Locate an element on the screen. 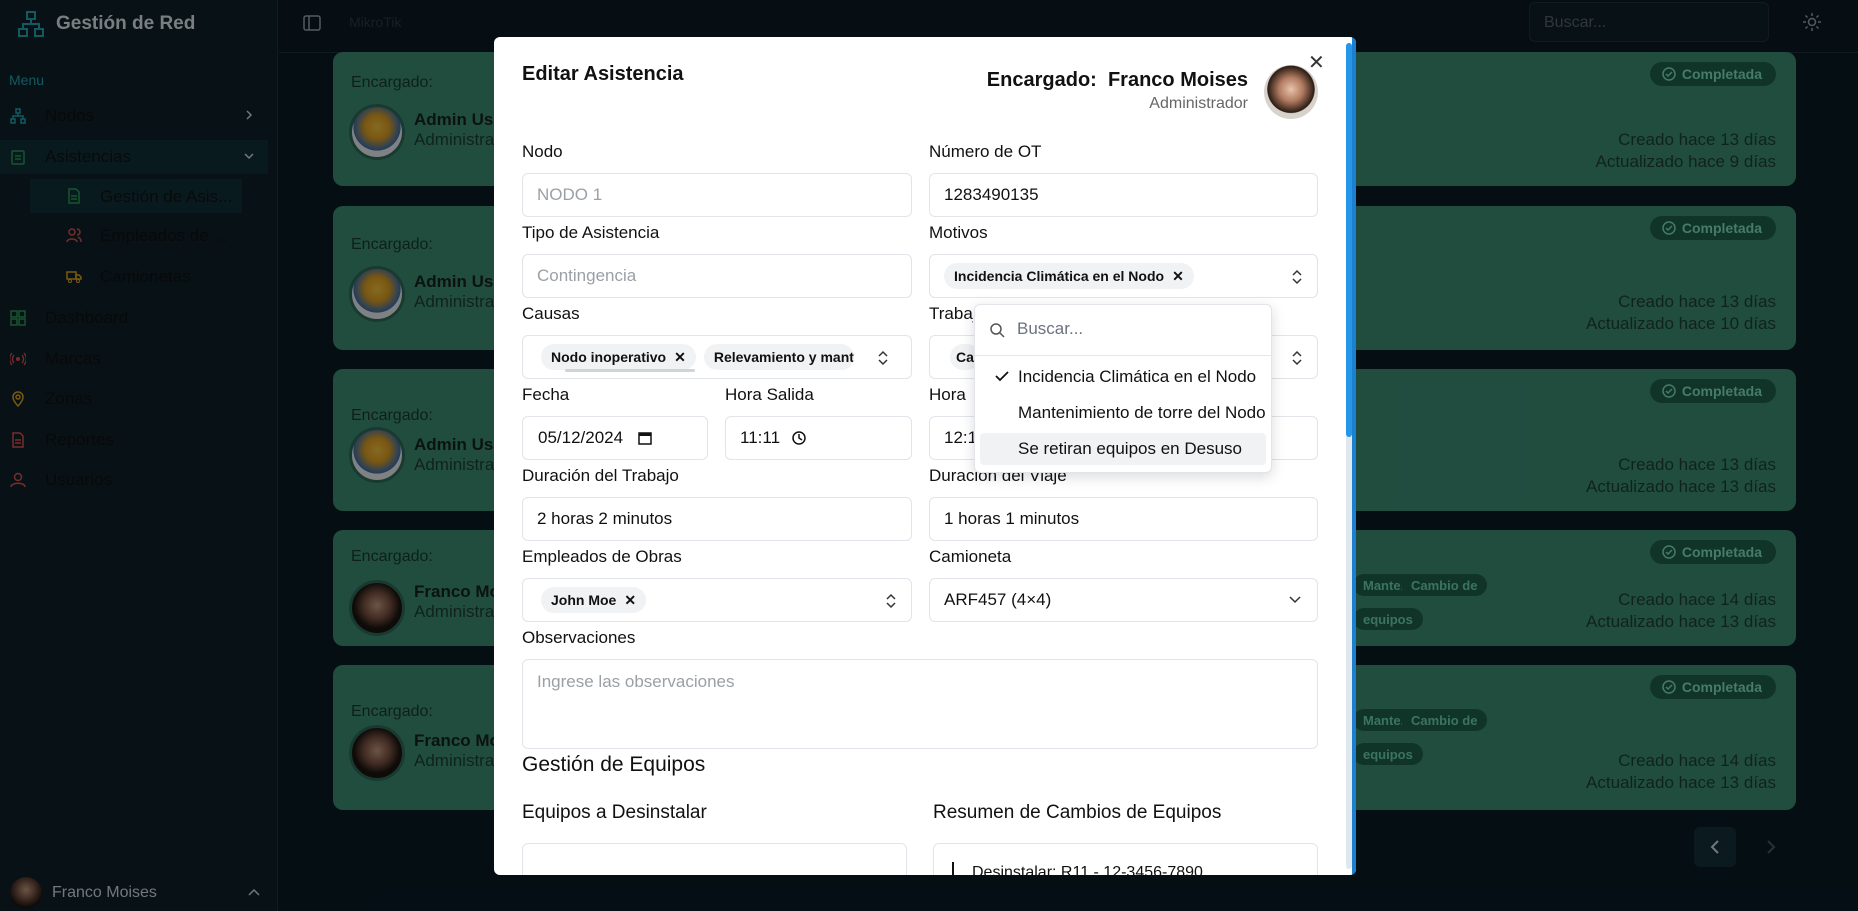 The height and width of the screenshot is (911, 1858). section-title: Gestión de Equipos is located at coordinates (614, 764).